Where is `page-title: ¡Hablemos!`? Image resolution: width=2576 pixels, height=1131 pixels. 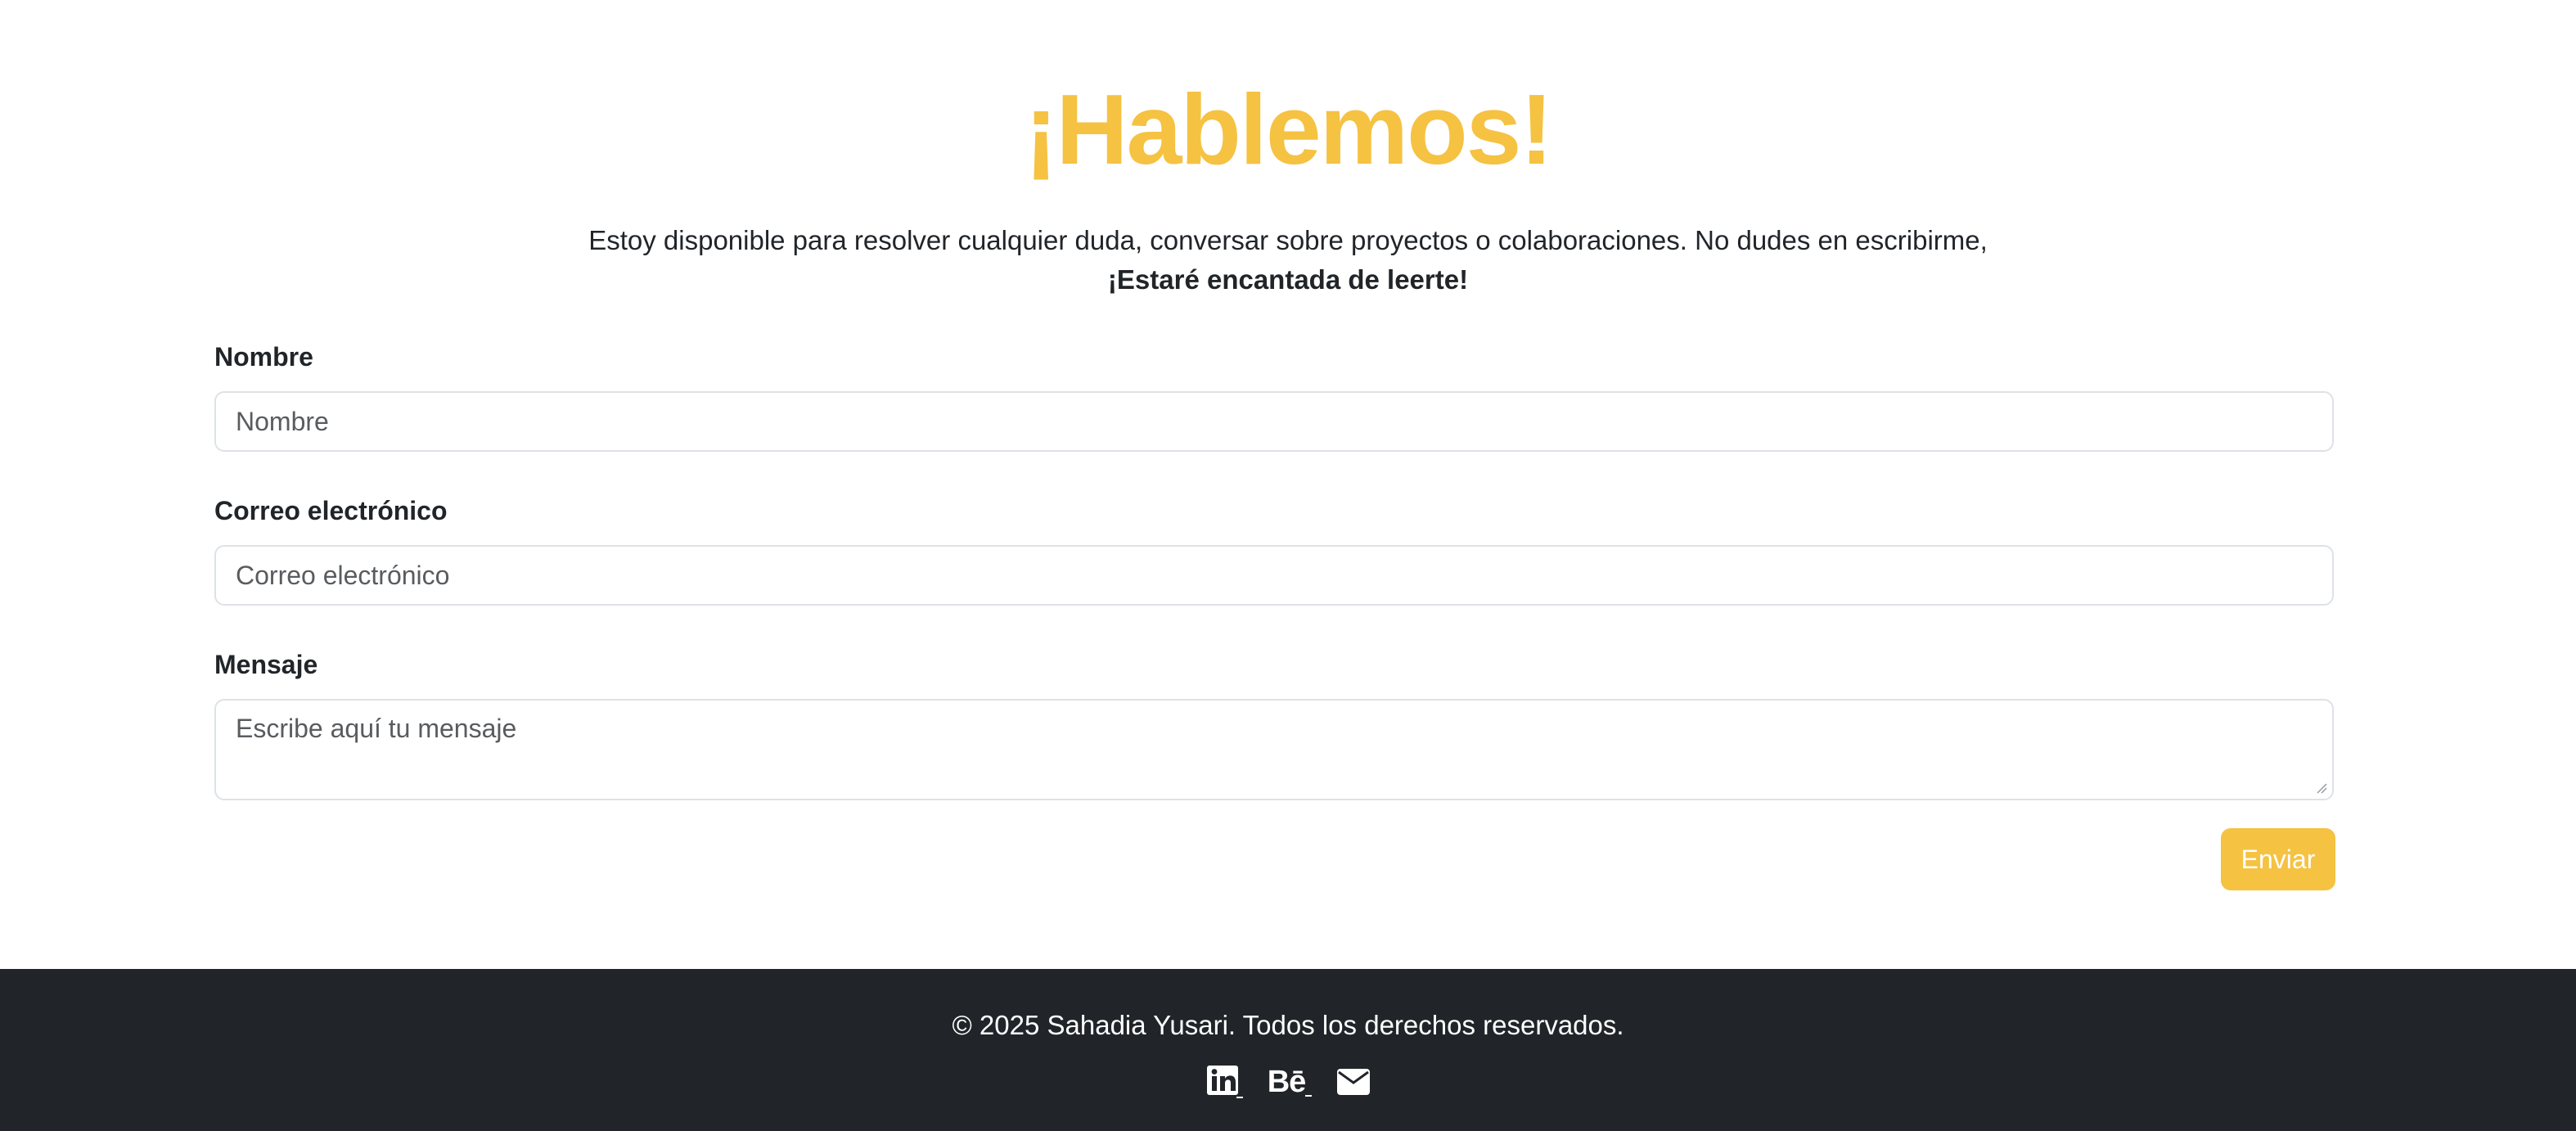 page-title: ¡Hablemos! is located at coordinates (1288, 129).